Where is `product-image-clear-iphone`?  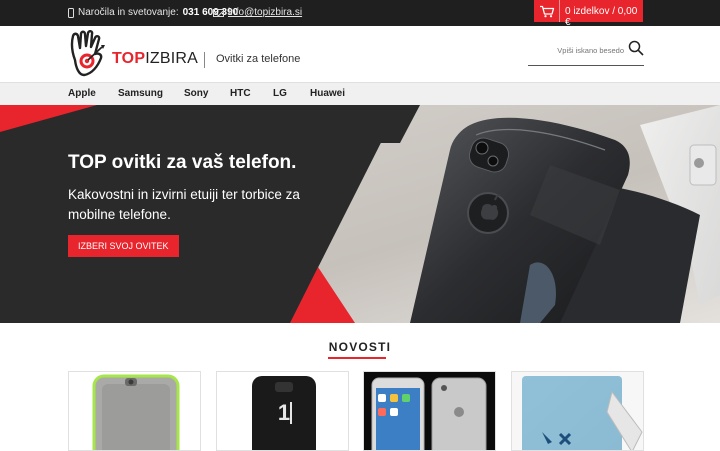 product-image-clear-iphone is located at coordinates (429, 411).